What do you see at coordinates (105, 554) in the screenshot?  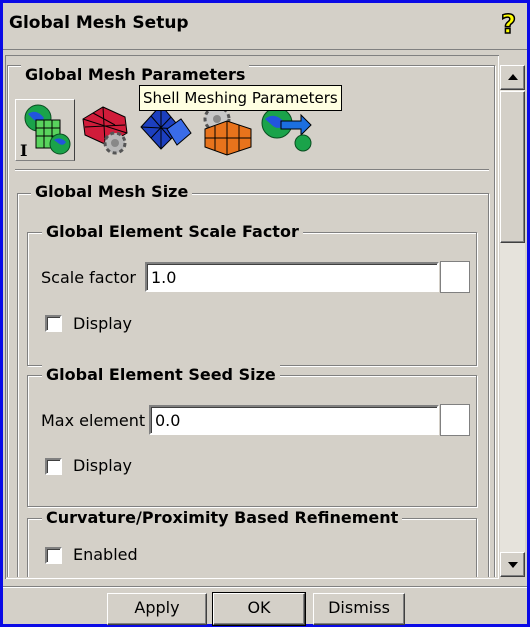 I see `refinement-enabled-label: Enabled` at bounding box center [105, 554].